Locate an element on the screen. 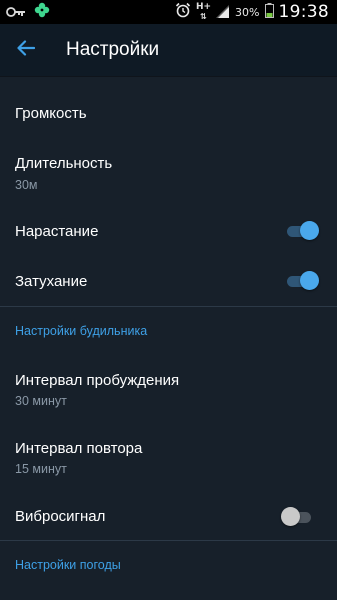 The image size is (337, 600). section-header: Настройки погоды is located at coordinates (68, 565).